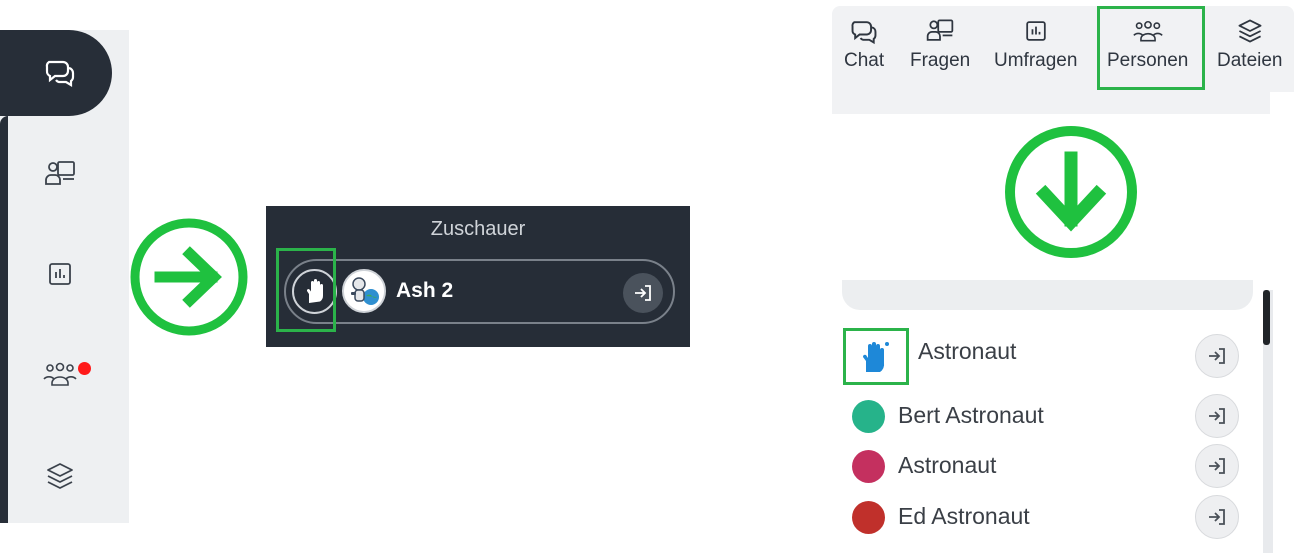 The height and width of the screenshot is (553, 1301). Describe the element at coordinates (306, 290) in the screenshot. I see `hand-highlight-box` at that location.